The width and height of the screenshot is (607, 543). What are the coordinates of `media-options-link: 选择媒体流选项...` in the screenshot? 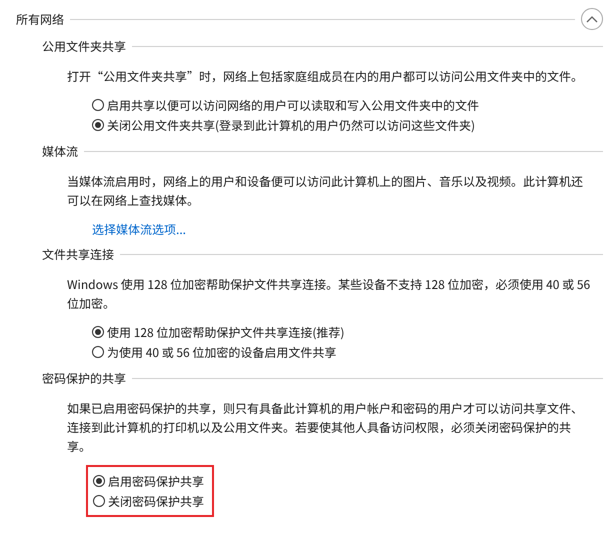 It's located at (139, 229).